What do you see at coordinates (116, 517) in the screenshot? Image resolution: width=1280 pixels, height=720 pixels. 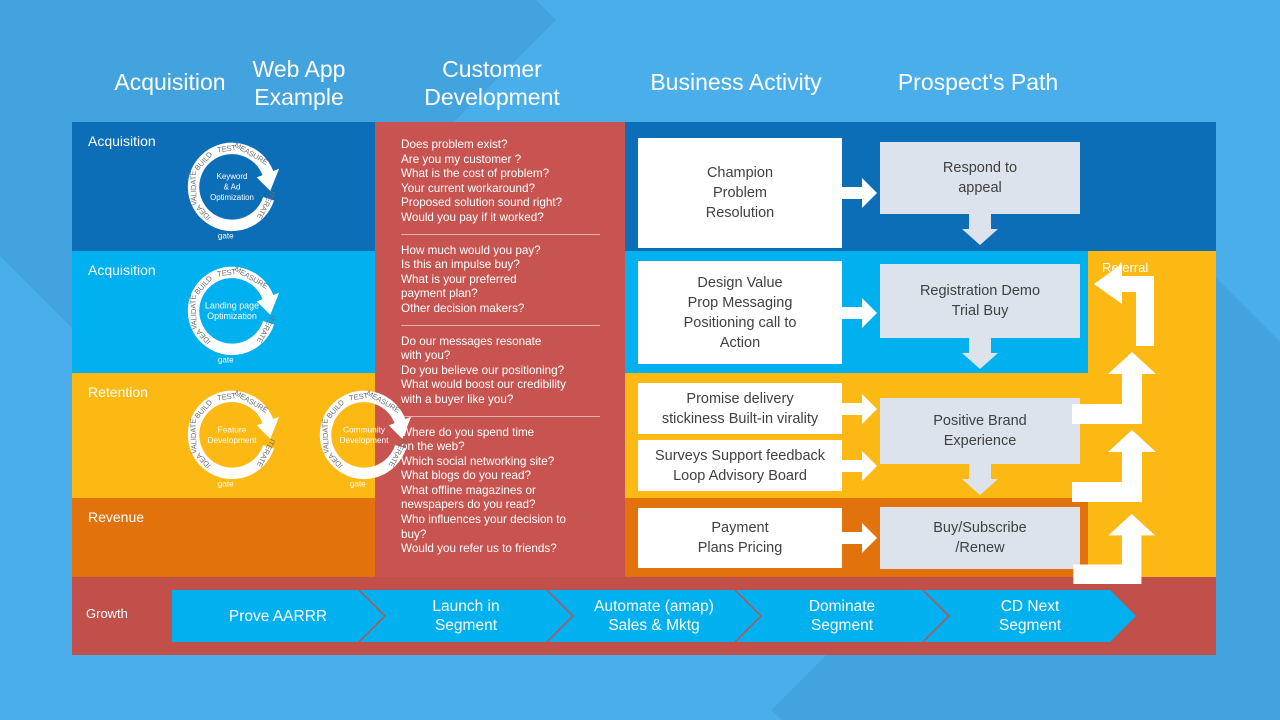 I see `row-label-revenue: Revenue` at bounding box center [116, 517].